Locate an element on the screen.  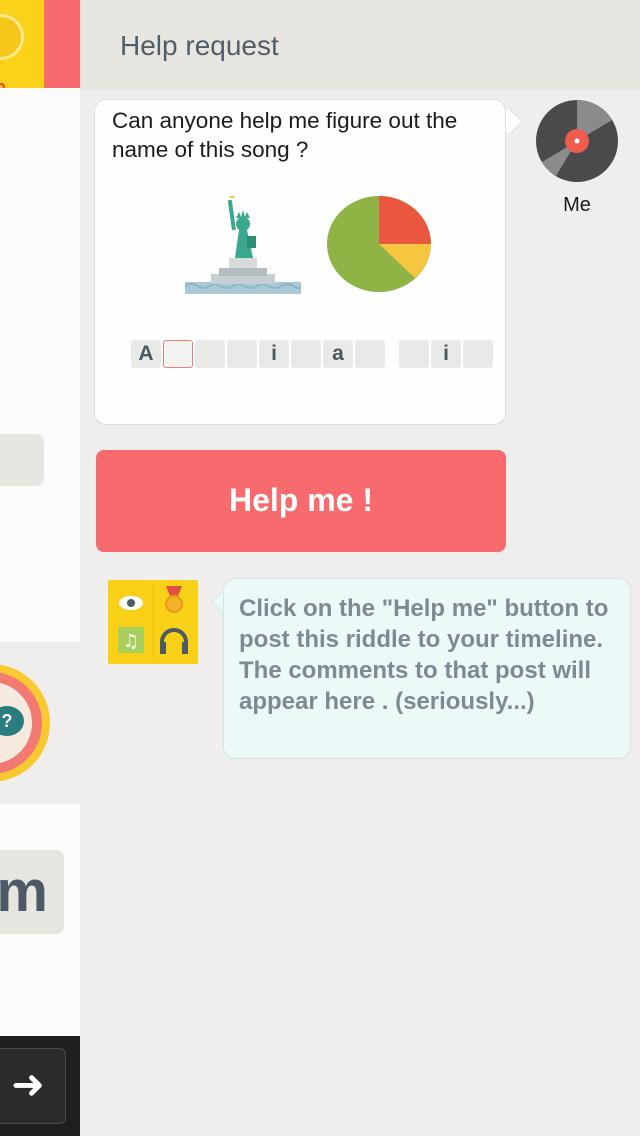
page-title: Help request is located at coordinates (199, 45).